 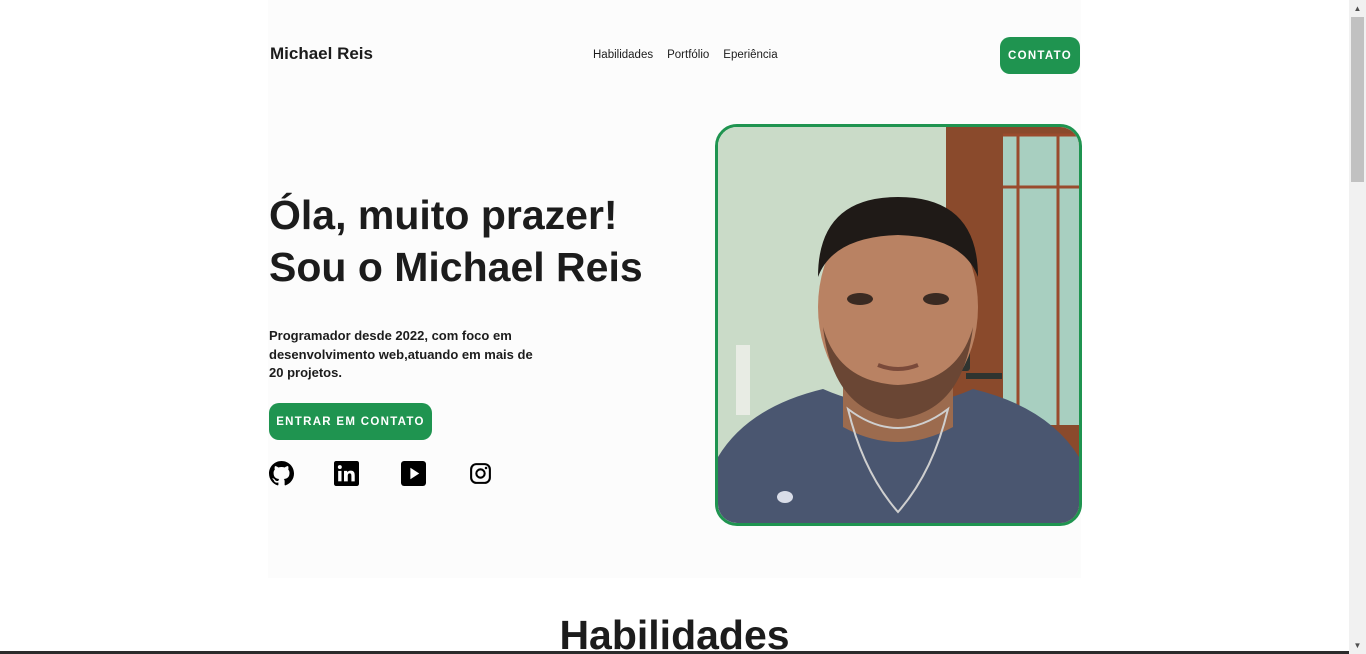 What do you see at coordinates (346, 473) in the screenshot?
I see `linkedin-icon` at bounding box center [346, 473].